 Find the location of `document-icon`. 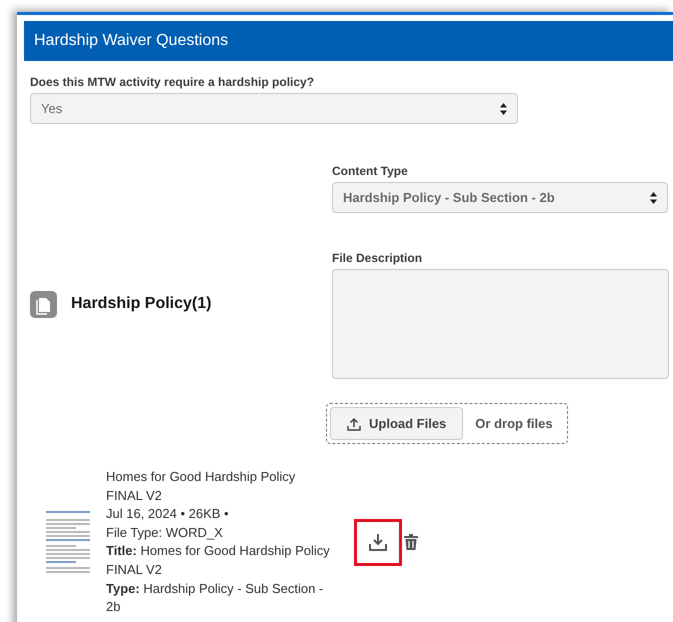

document-icon is located at coordinates (43, 304).